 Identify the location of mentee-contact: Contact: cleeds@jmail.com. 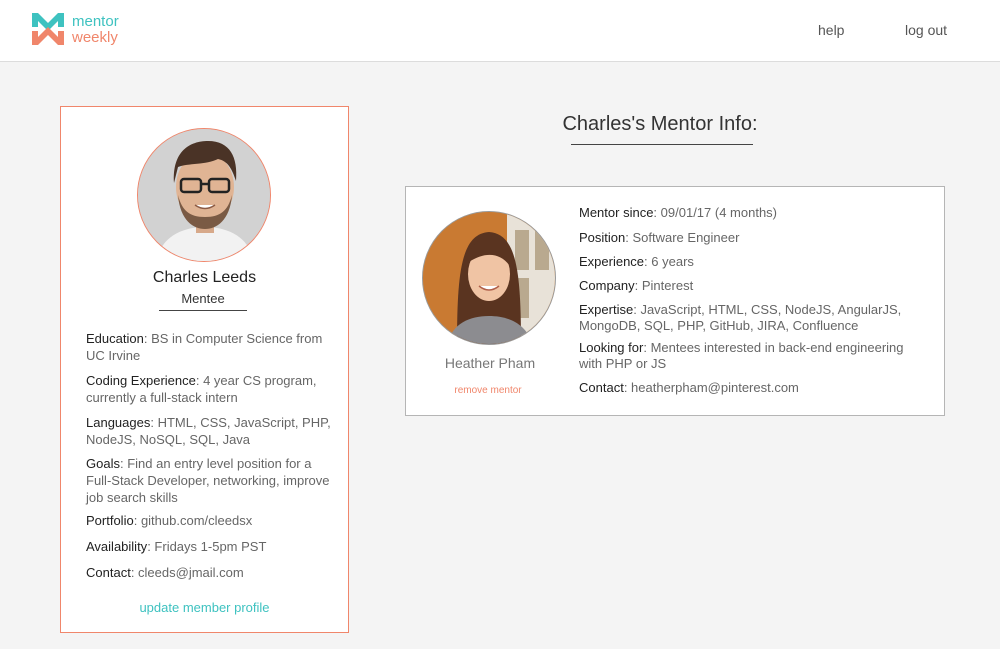
(165, 572).